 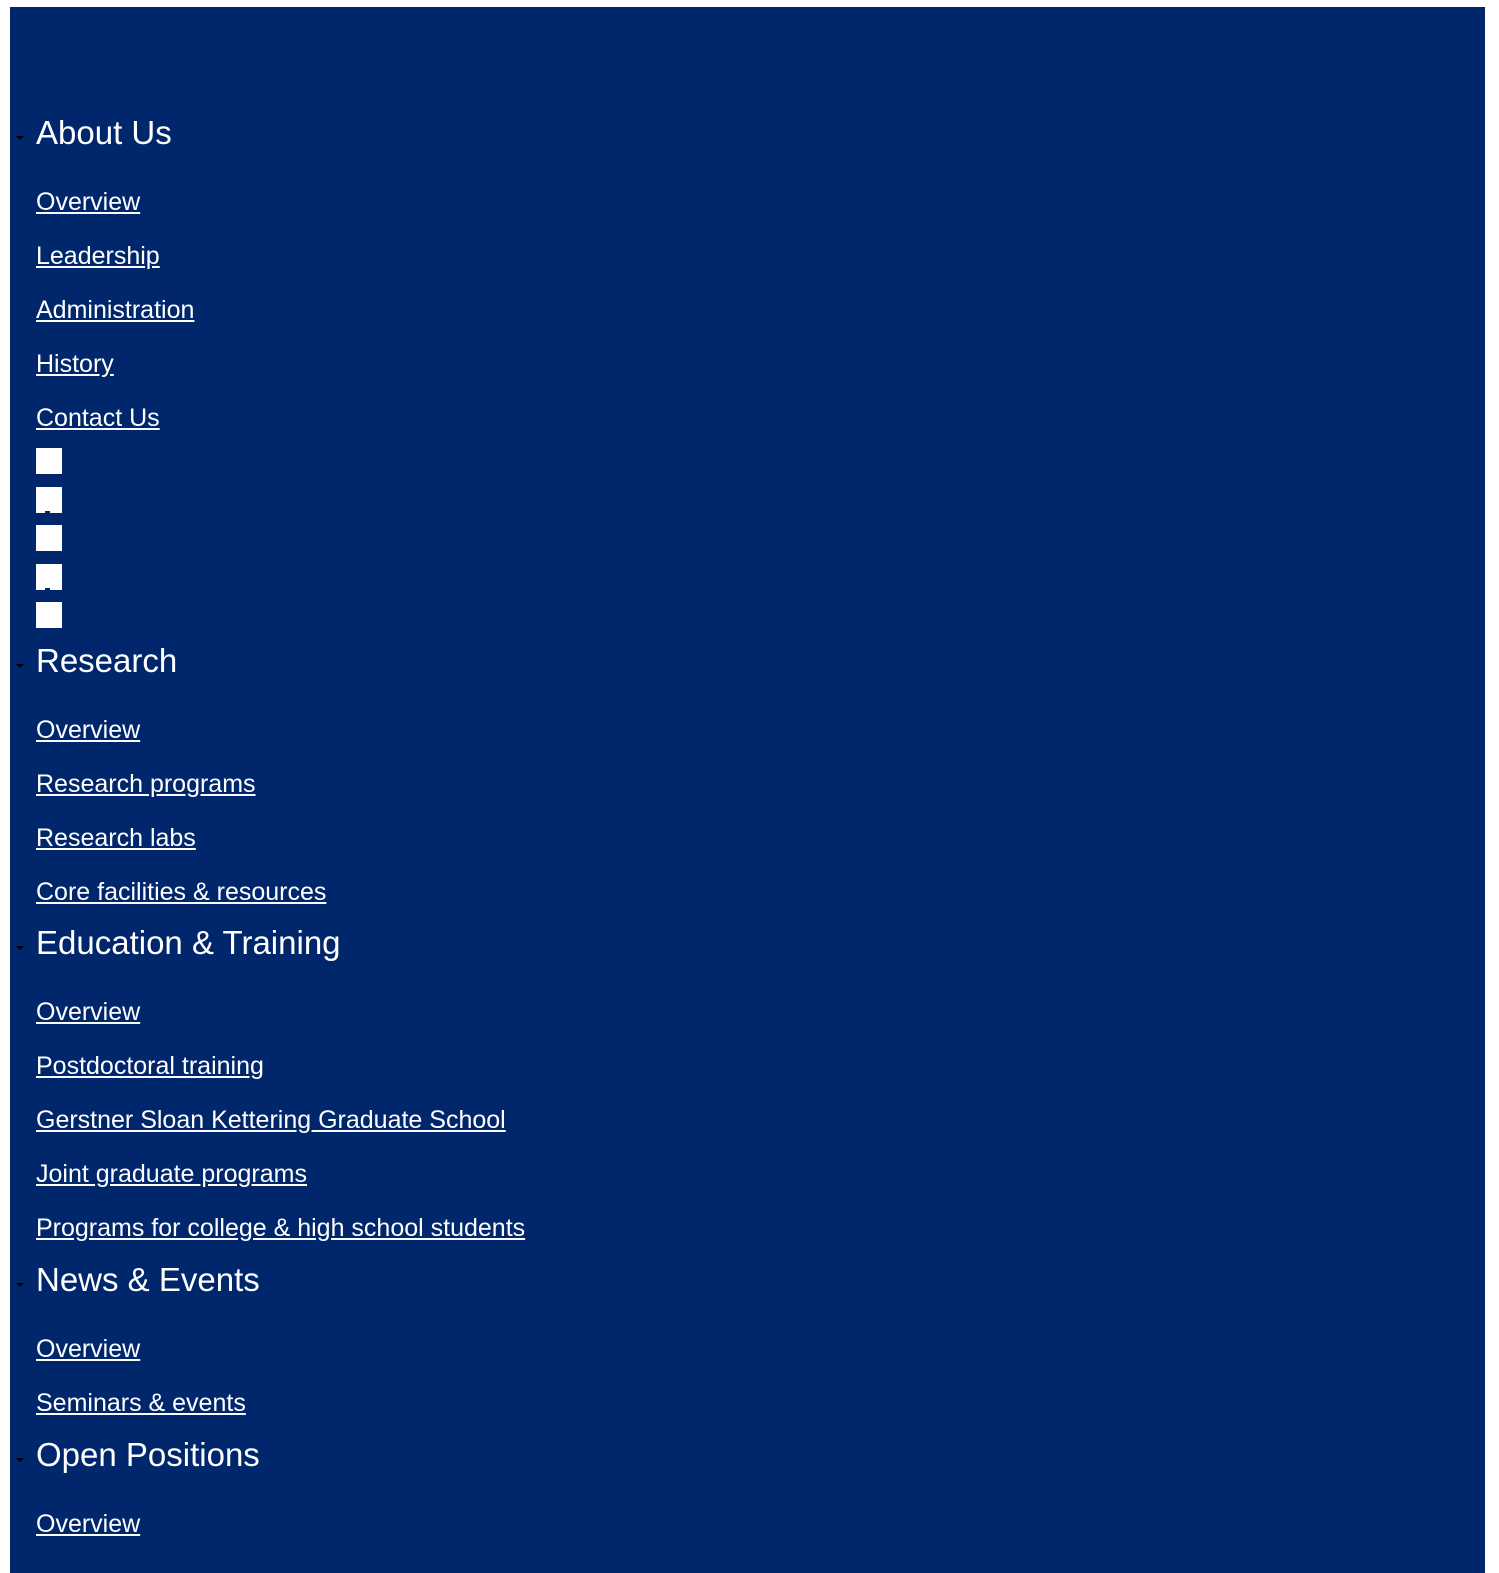 I want to click on social-icons, so click(x=49, y=544).